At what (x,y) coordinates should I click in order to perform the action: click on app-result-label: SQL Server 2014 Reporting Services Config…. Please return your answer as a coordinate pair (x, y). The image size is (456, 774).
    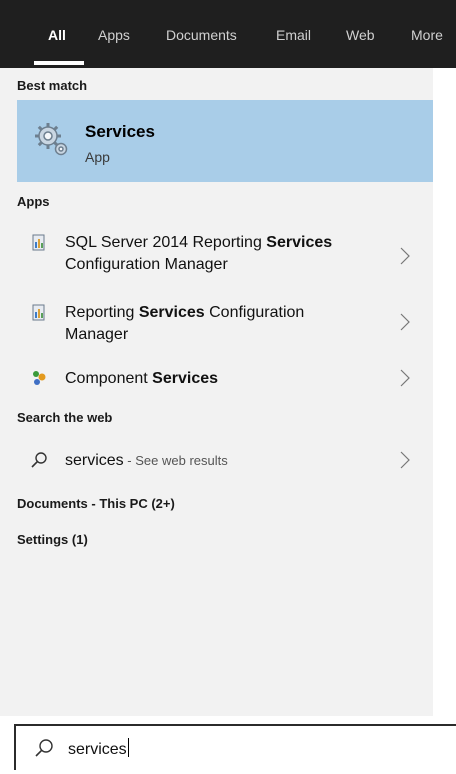
    Looking at the image, I should click on (199, 253).